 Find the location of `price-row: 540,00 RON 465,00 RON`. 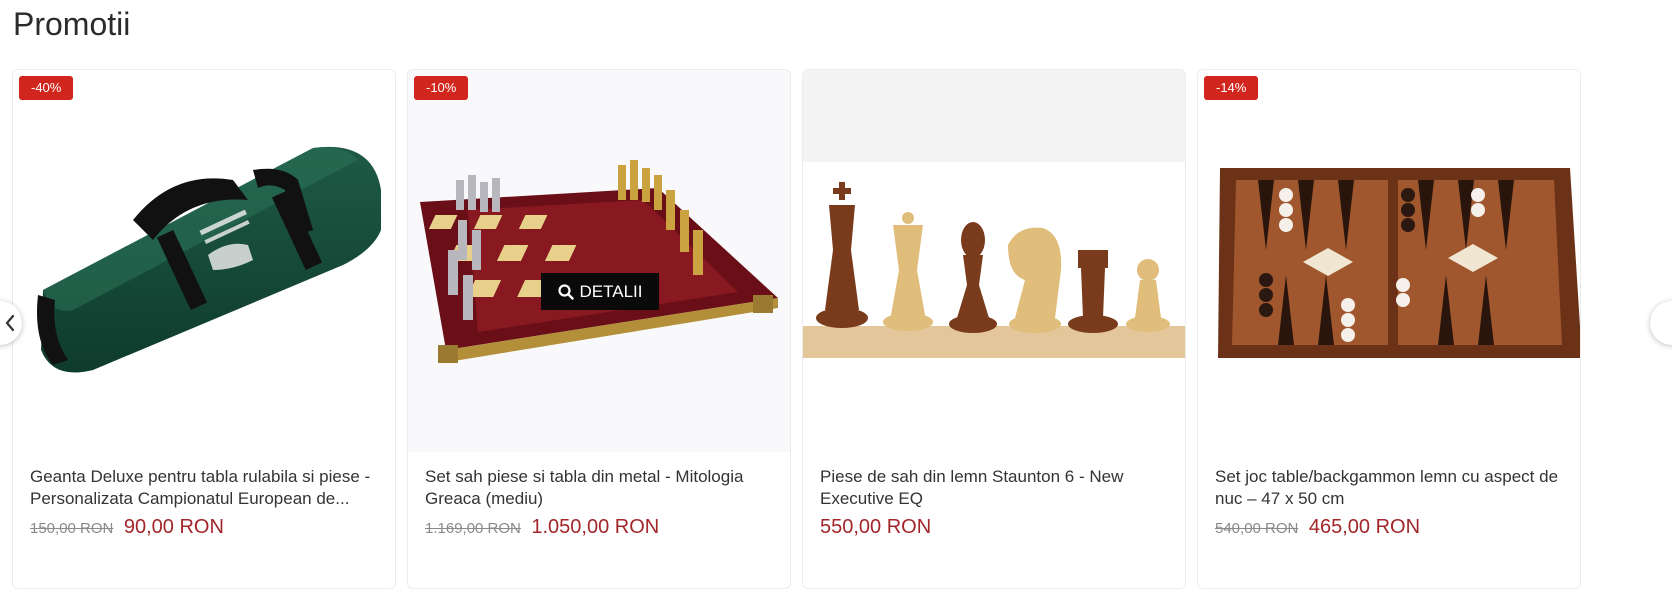

price-row: 540,00 RON 465,00 RON is located at coordinates (1317, 527).